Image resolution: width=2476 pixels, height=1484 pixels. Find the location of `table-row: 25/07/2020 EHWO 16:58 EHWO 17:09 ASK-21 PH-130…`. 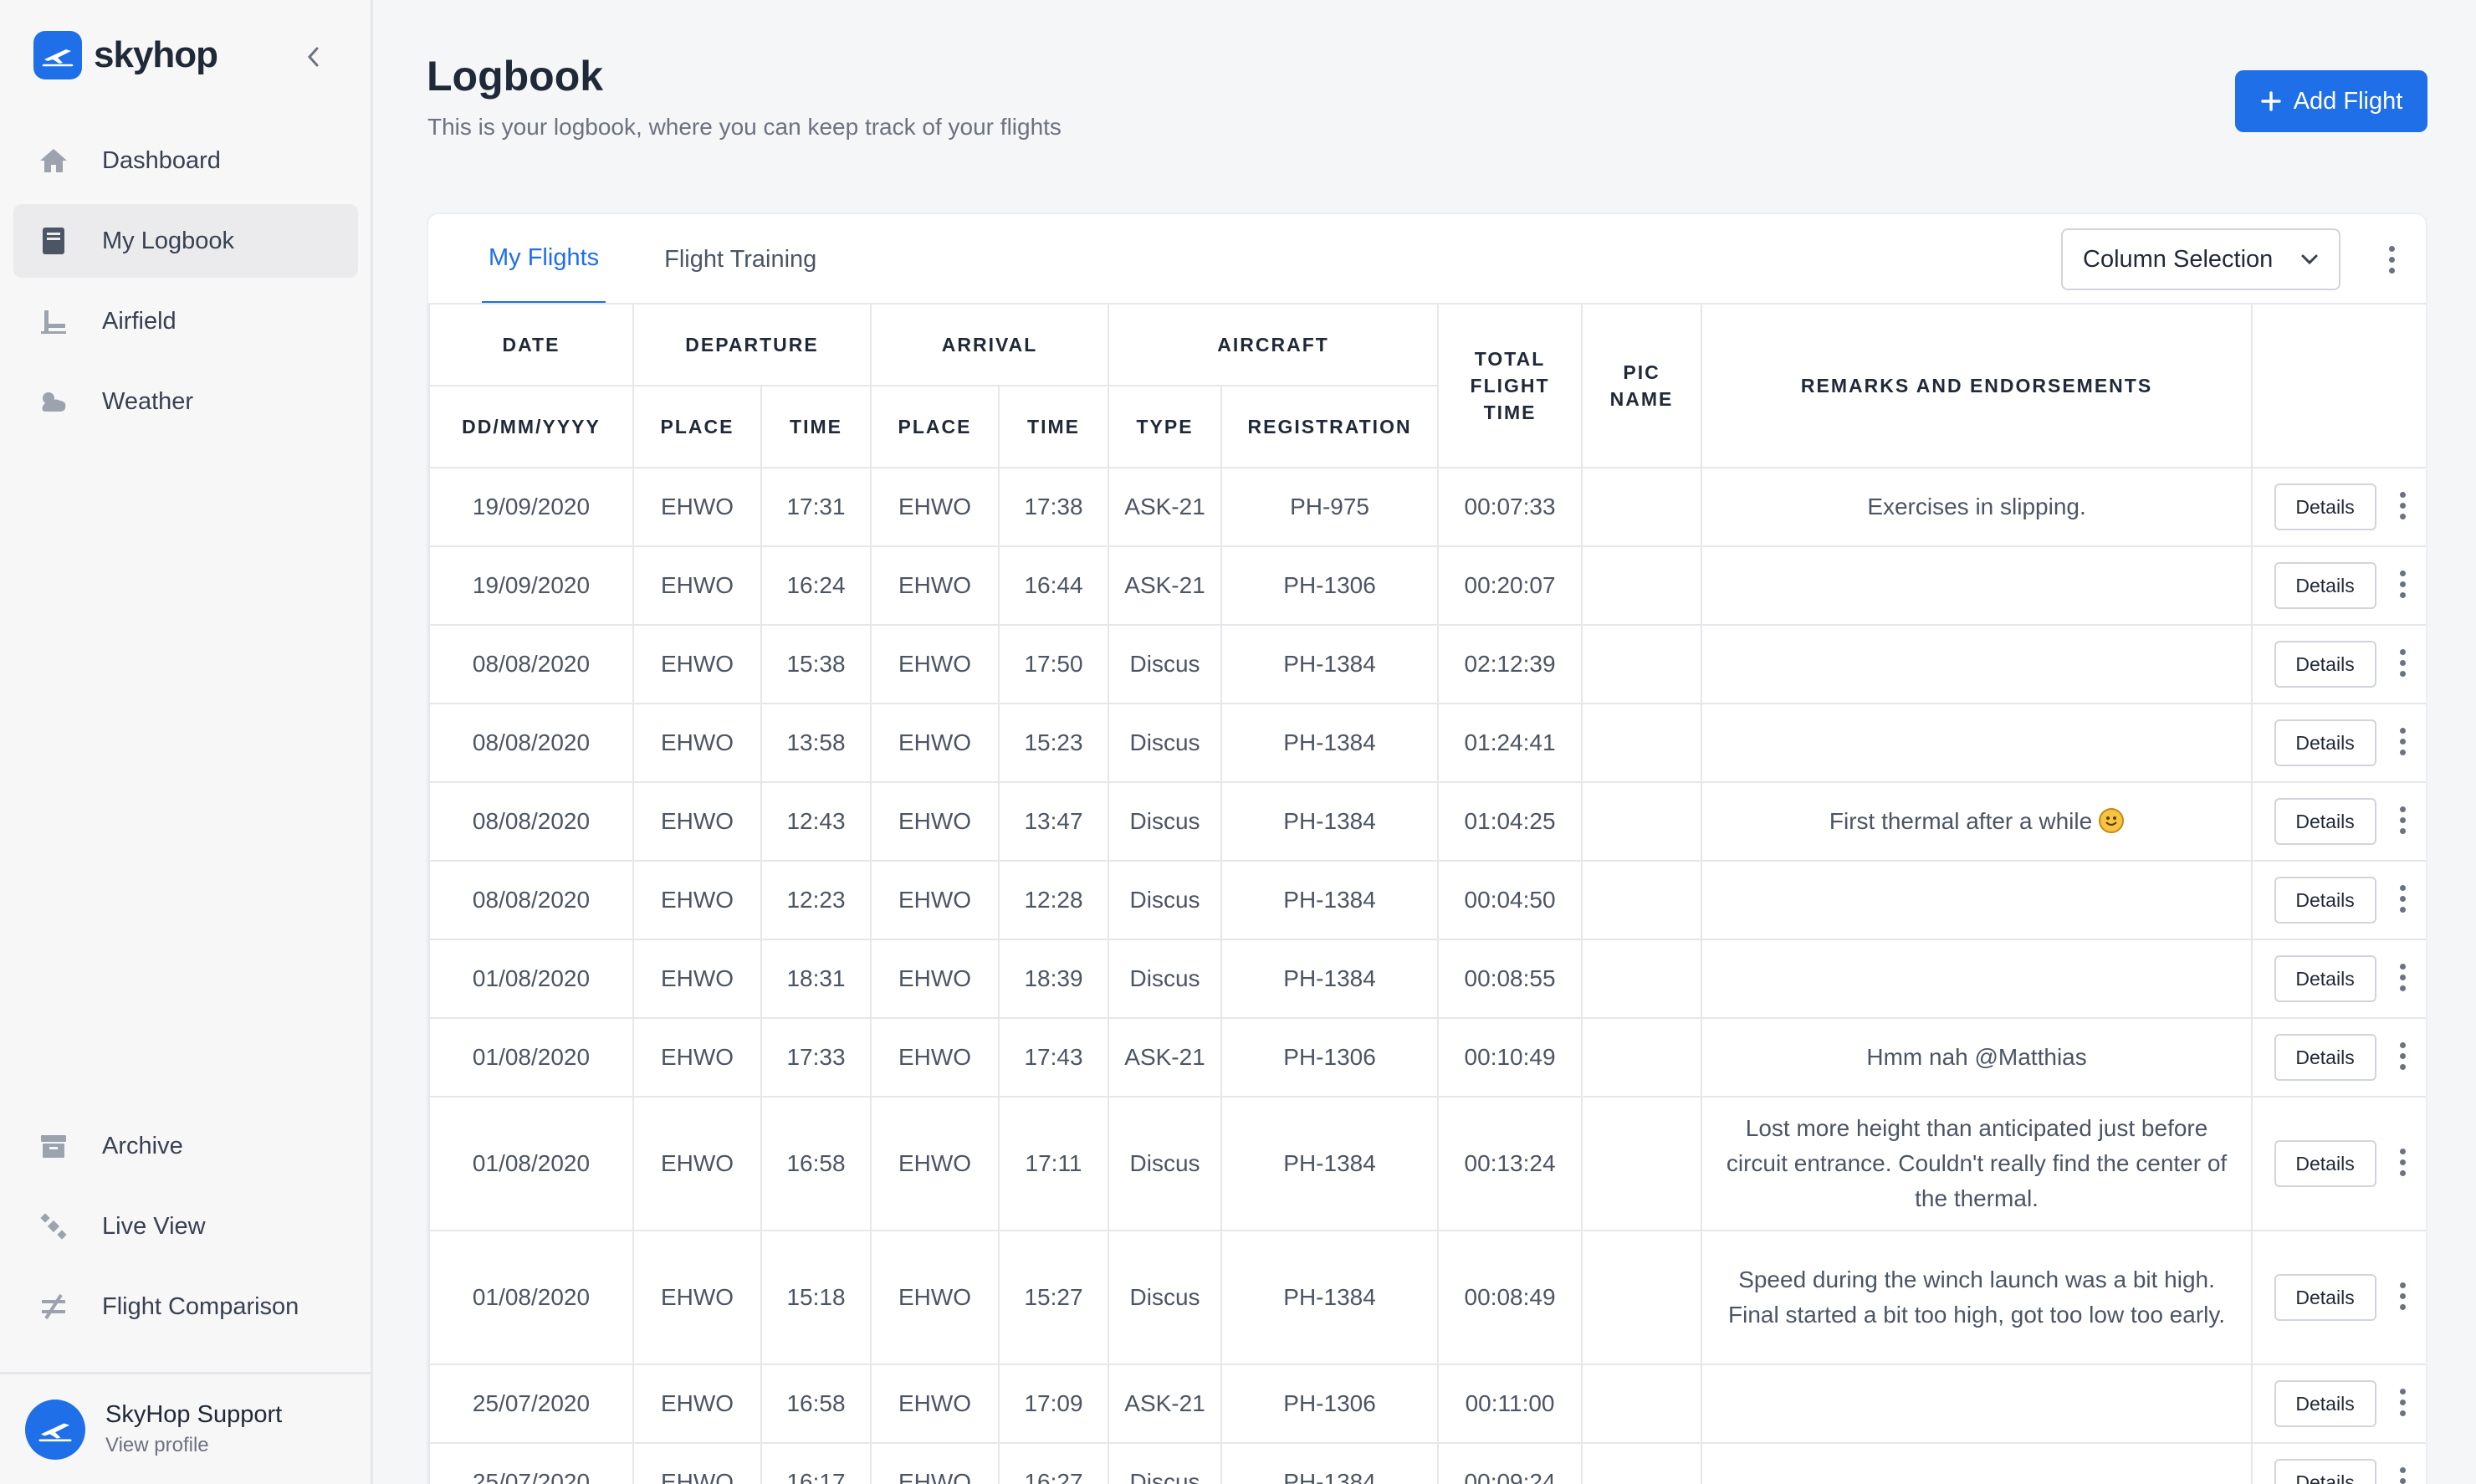

table-row: 25/07/2020 EHWO 16:58 EHWO 17:09 ASK-21 PH-130… is located at coordinates (1427, 1404).